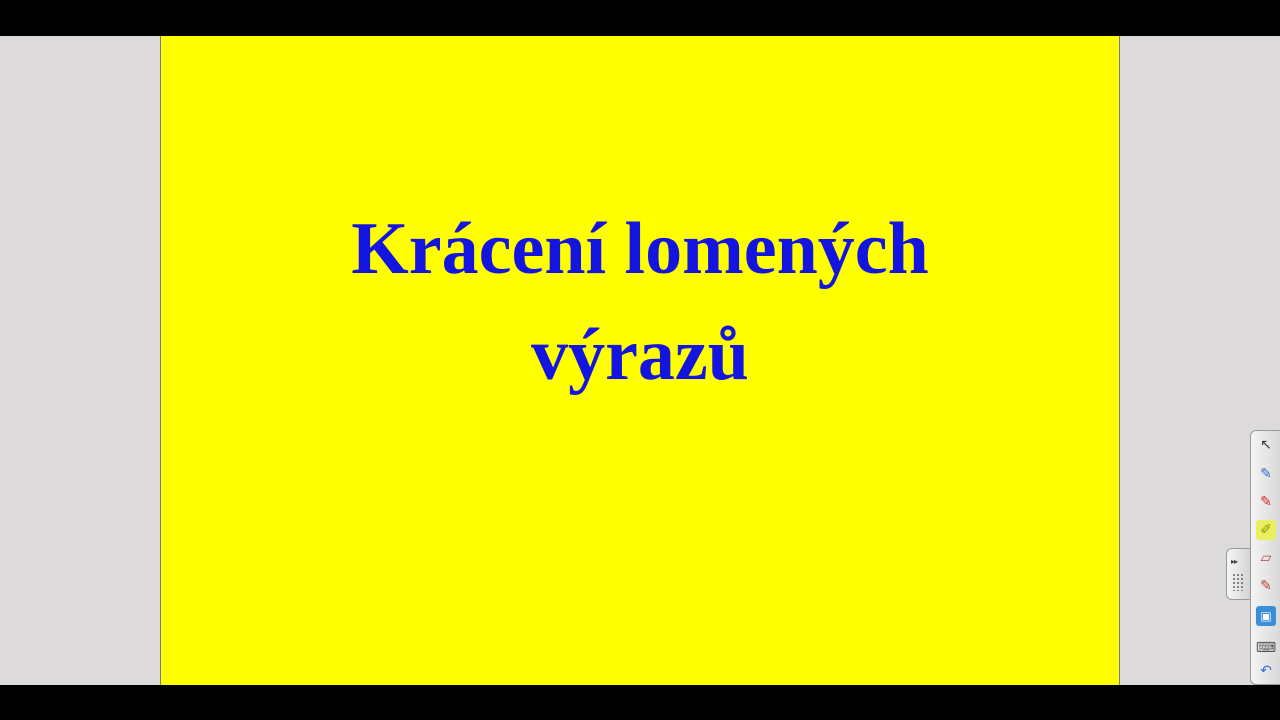 This screenshot has width=1280, height=720. What do you see at coordinates (640, 355) in the screenshot?
I see `slide-title-line-2: výrazů` at bounding box center [640, 355].